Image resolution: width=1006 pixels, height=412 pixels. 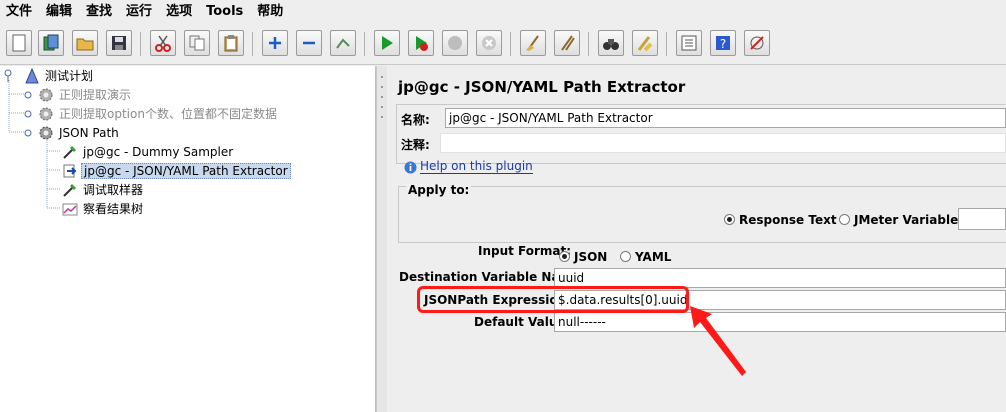 I want to click on radio-response-text-label: Response Text, so click(x=788, y=219).